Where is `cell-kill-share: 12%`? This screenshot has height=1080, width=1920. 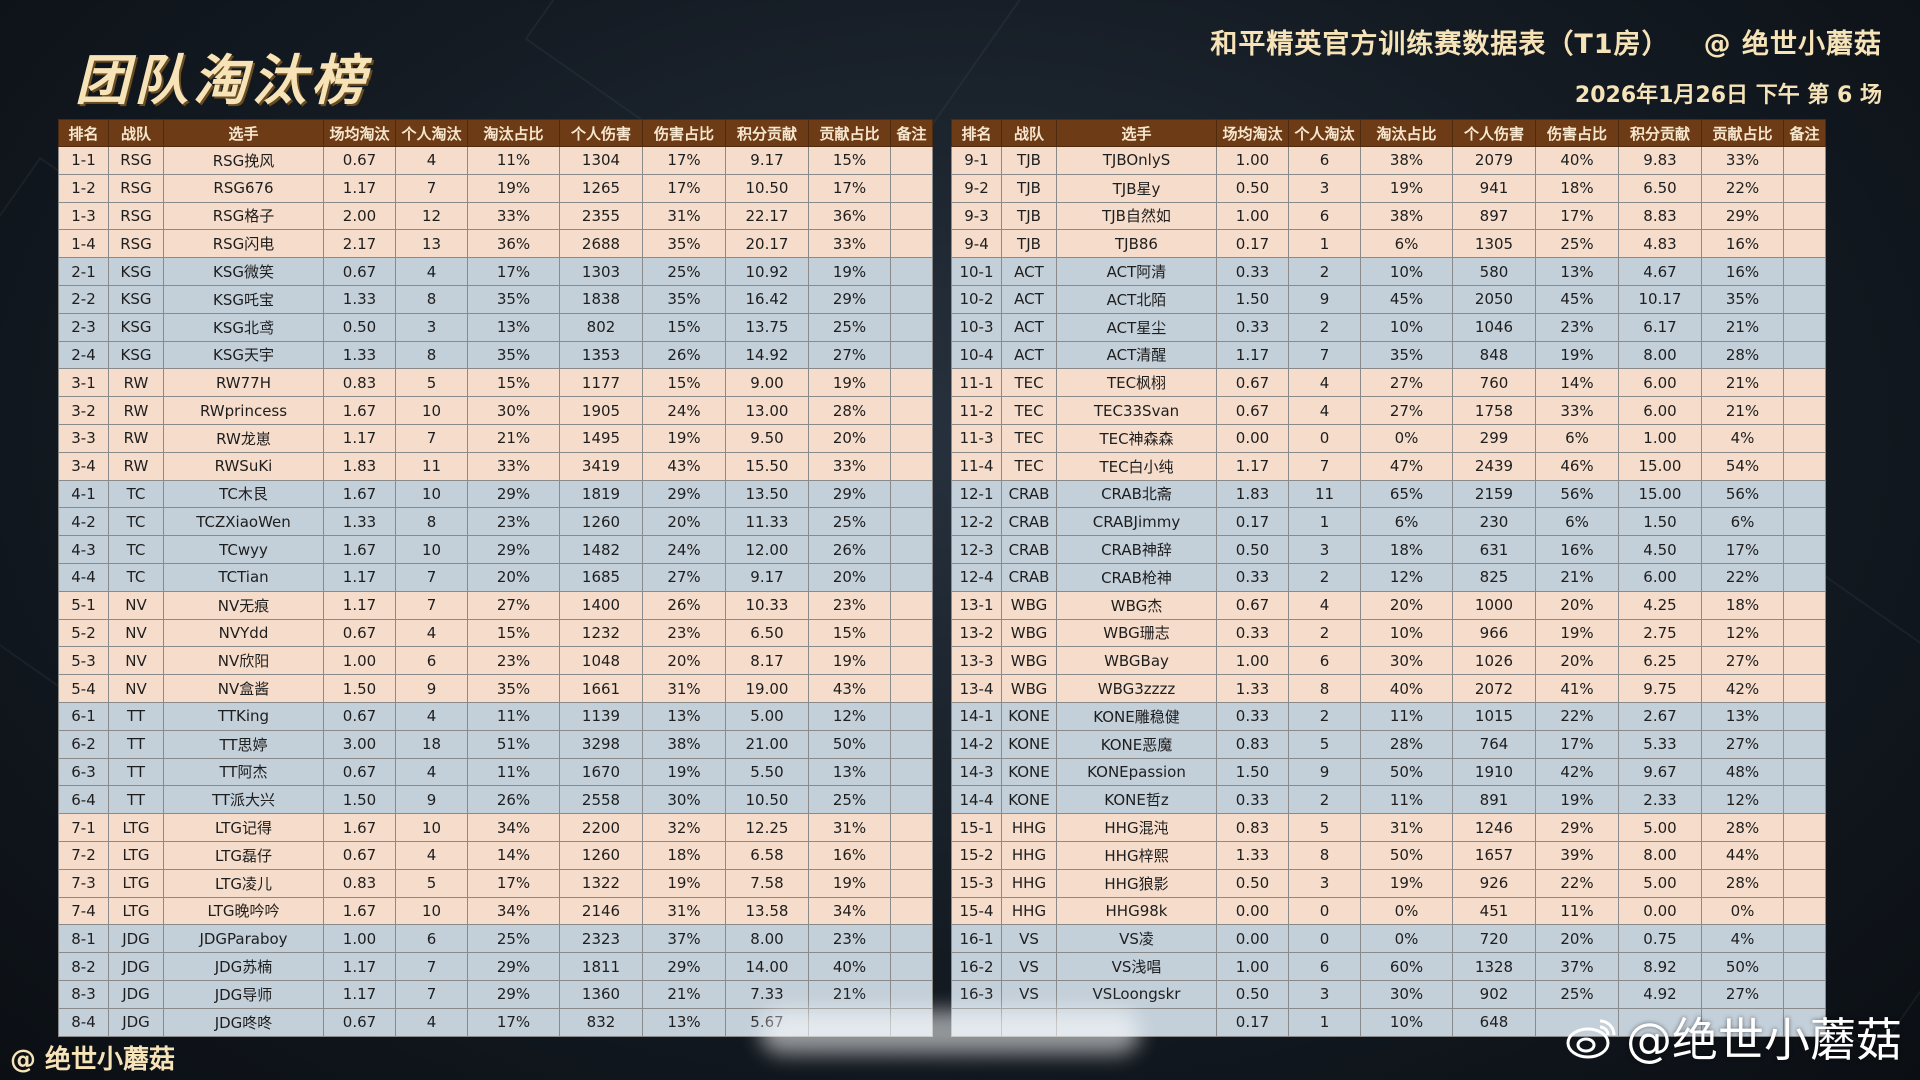 cell-kill-share: 12% is located at coordinates (1406, 577).